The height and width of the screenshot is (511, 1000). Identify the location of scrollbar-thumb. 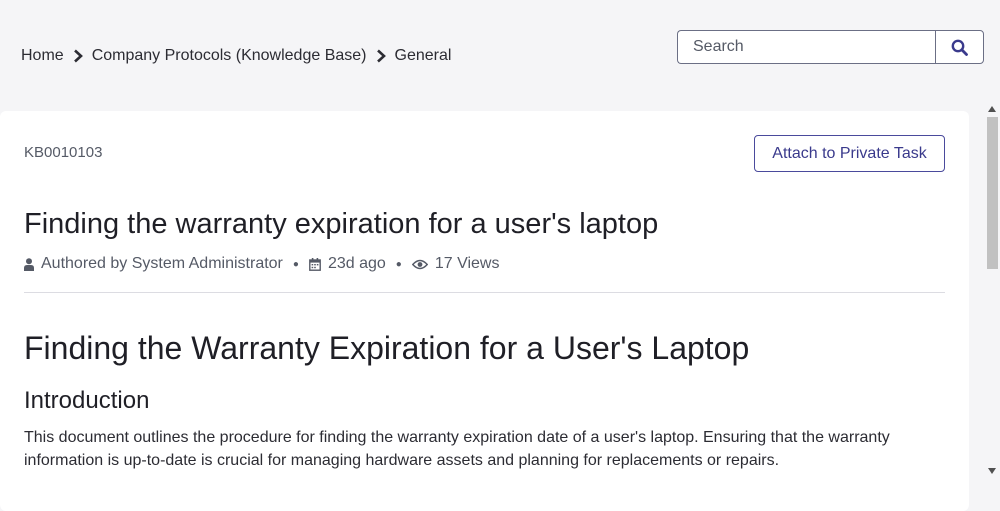
(992, 193).